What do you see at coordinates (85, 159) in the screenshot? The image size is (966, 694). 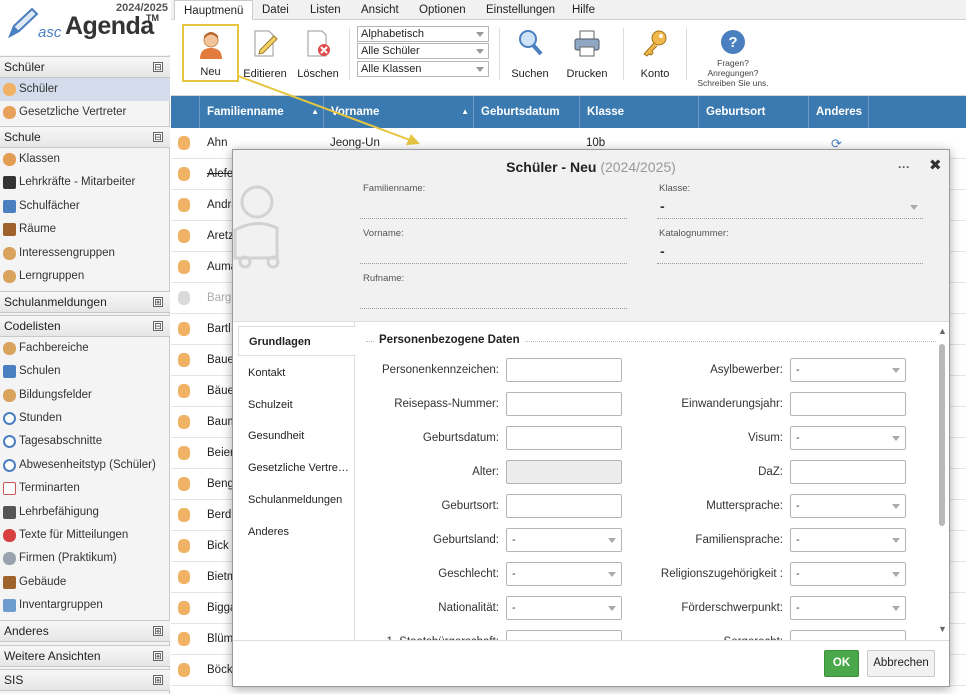 I see `sidebar-item-klassen: Klassen` at bounding box center [85, 159].